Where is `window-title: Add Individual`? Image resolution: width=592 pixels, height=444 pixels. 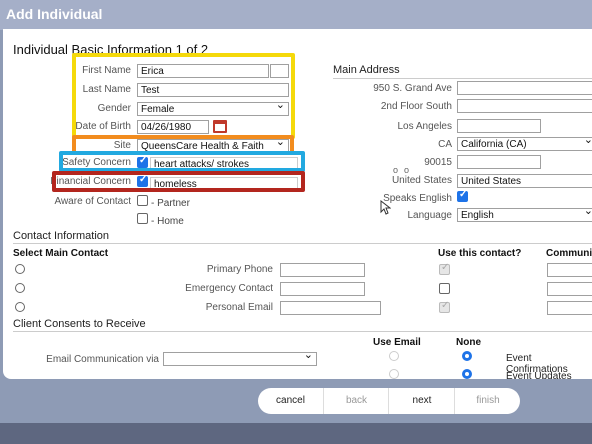
window-title: Add Individual is located at coordinates (54, 14).